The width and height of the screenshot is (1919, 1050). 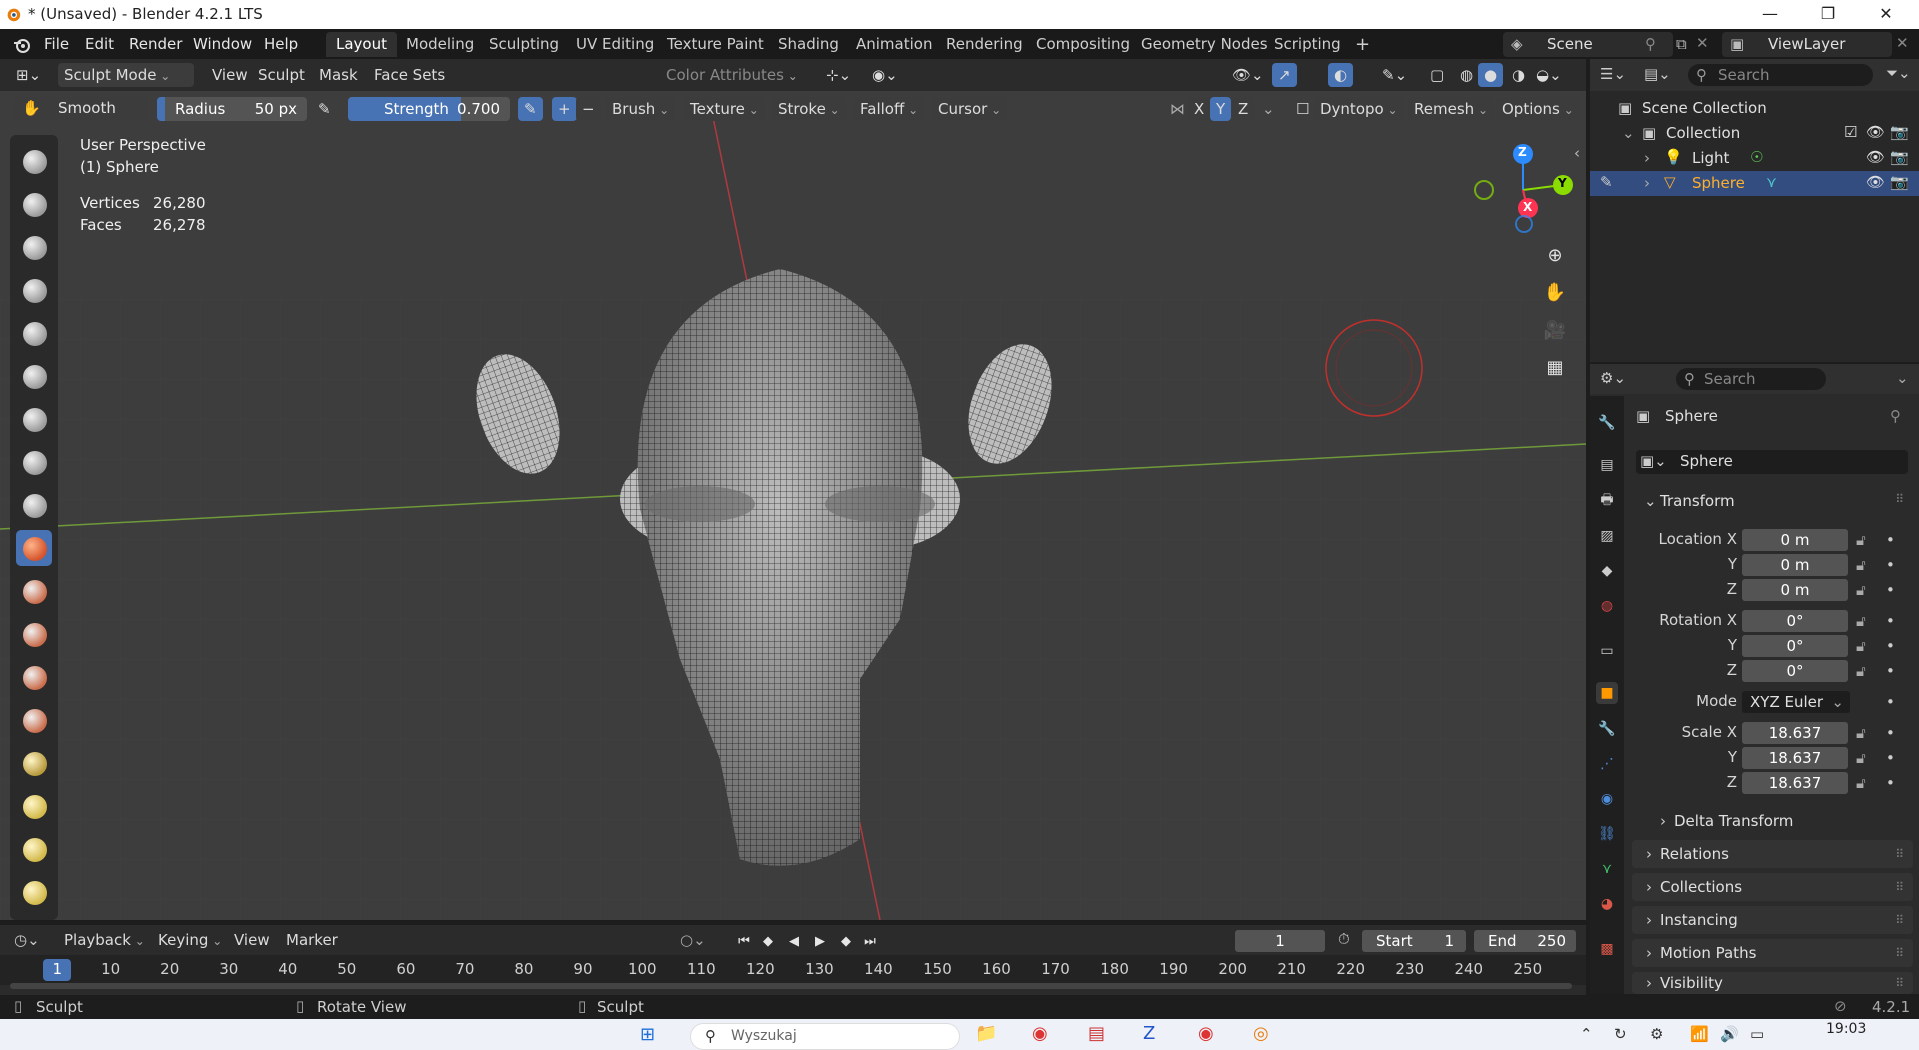 I want to click on tab-output-icon: 🖶, so click(x=1607, y=500).